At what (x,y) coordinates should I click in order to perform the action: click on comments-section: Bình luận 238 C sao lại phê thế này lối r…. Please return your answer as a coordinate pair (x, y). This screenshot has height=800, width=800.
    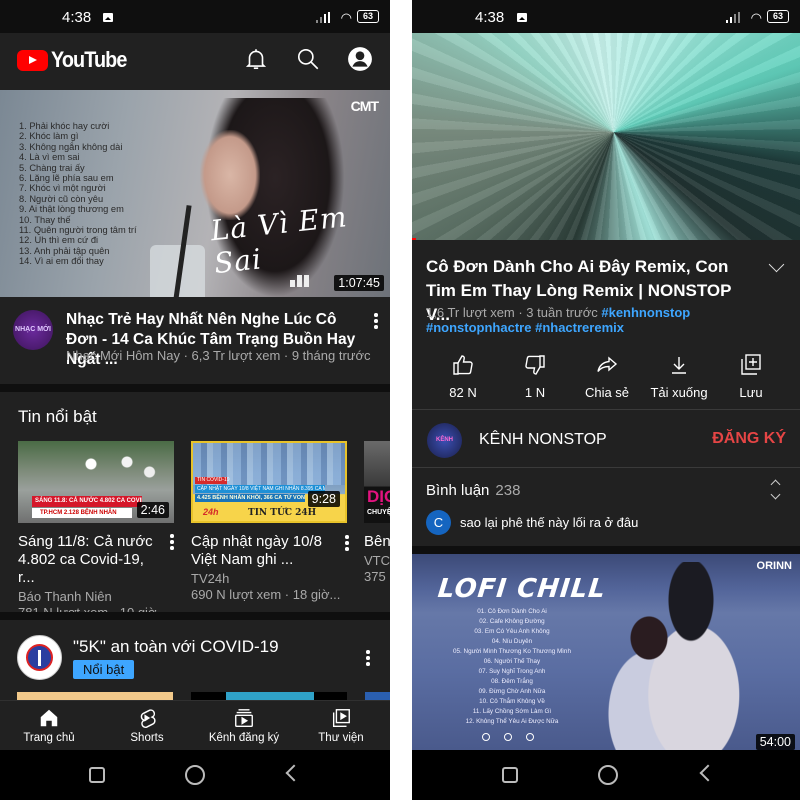
    Looking at the image, I should click on (606, 507).